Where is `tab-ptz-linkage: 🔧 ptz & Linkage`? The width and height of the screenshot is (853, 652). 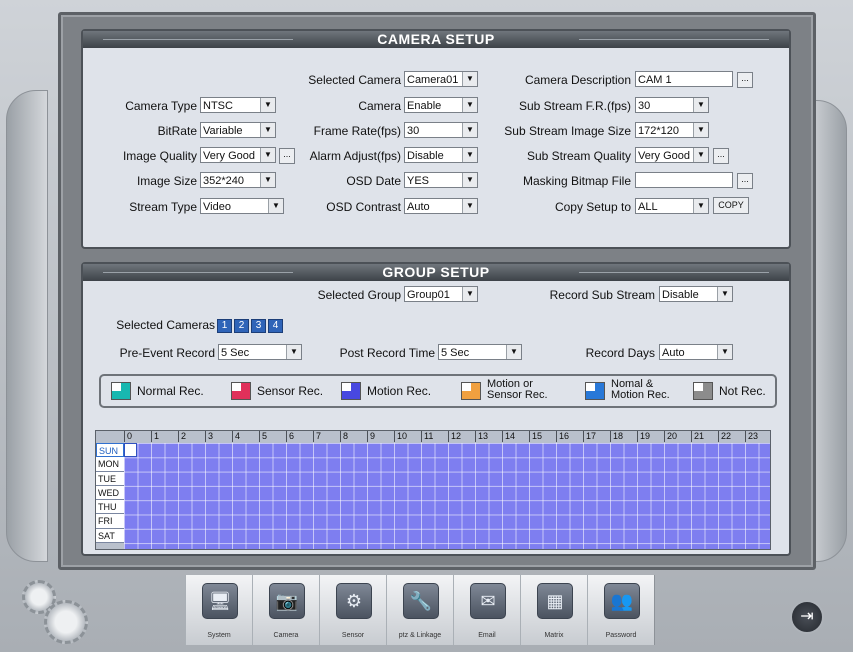 tab-ptz-linkage: 🔧 ptz & Linkage is located at coordinates (420, 610).